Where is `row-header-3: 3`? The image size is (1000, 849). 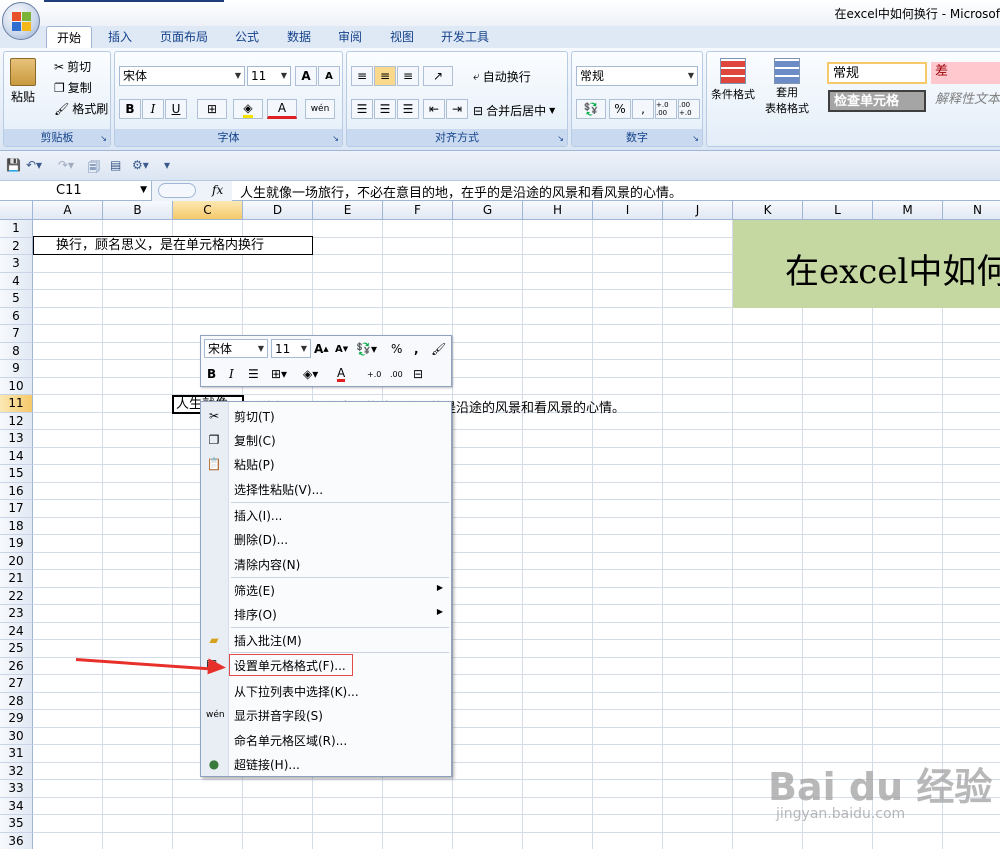
row-header-3: 3 is located at coordinates (16, 264).